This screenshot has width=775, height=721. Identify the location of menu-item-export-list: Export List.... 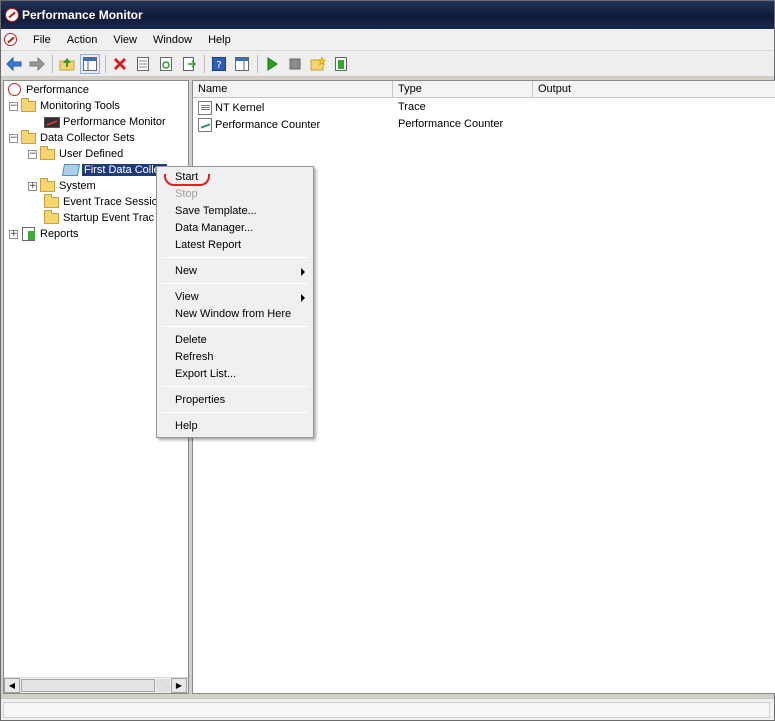
(235, 374).